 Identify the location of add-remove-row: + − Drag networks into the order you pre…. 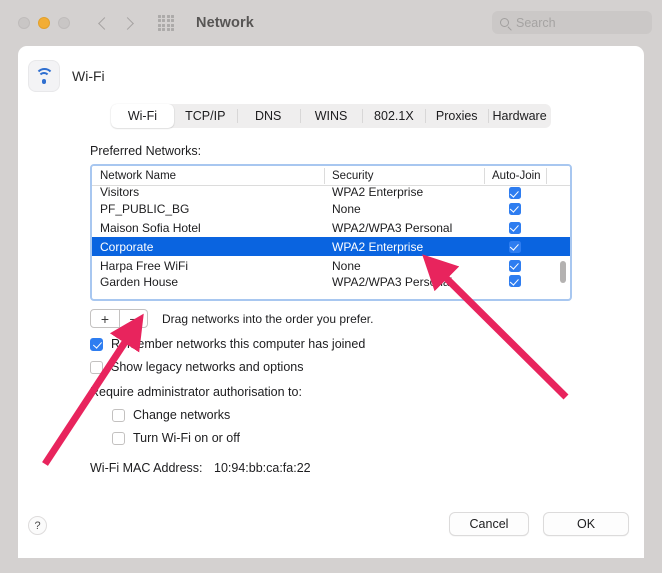
(367, 318).